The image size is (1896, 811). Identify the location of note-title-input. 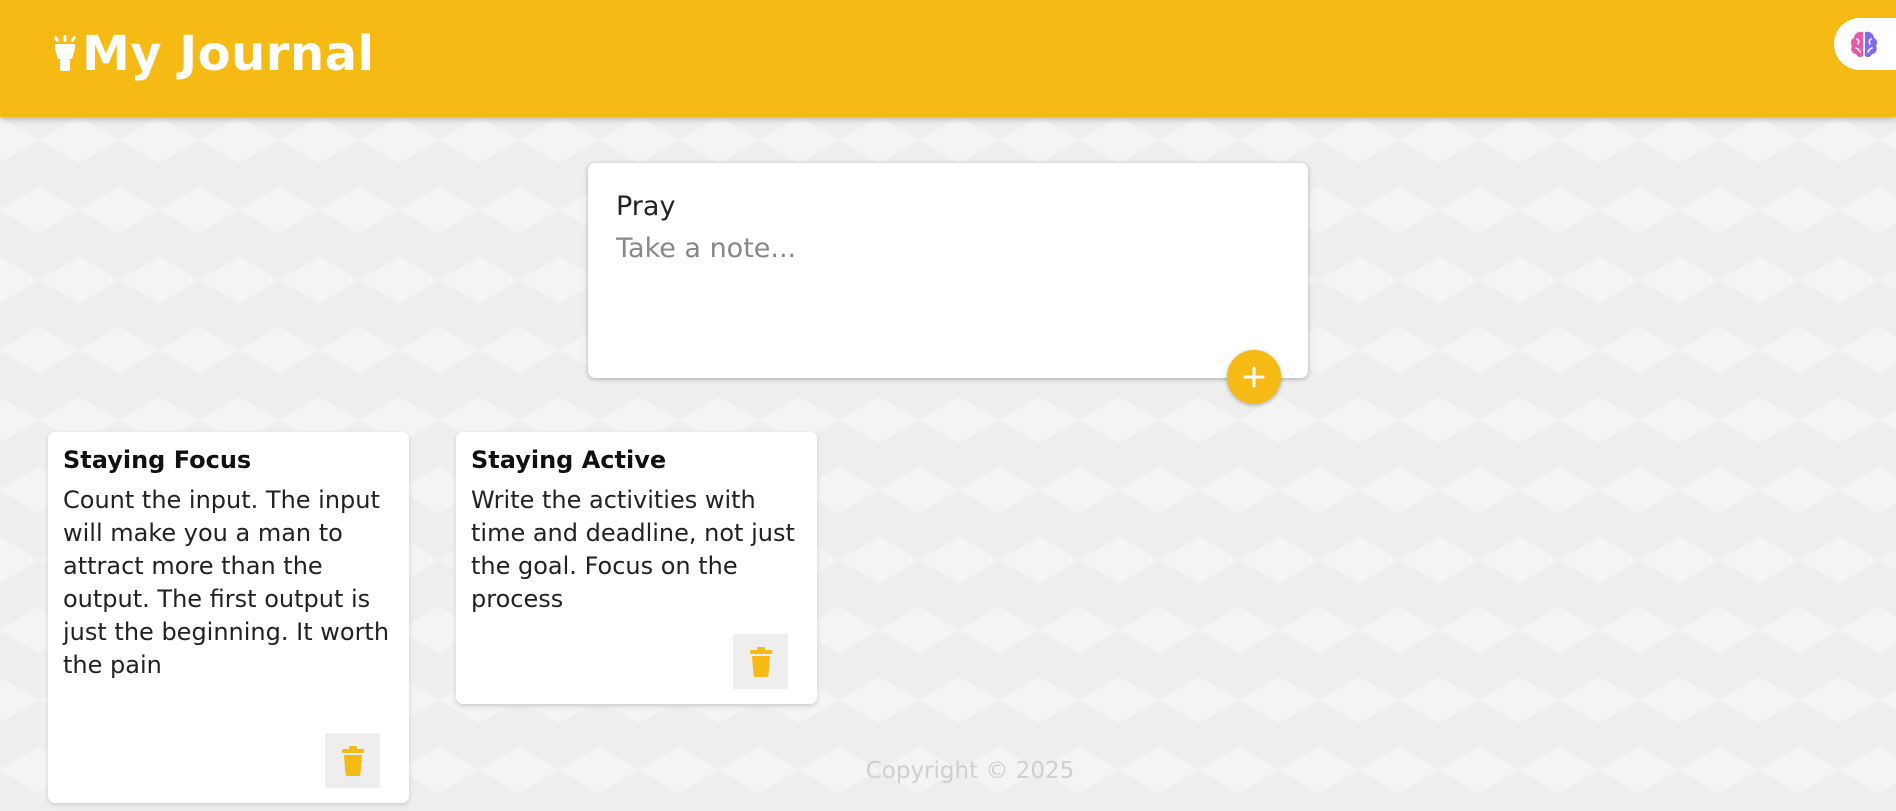
(948, 206).